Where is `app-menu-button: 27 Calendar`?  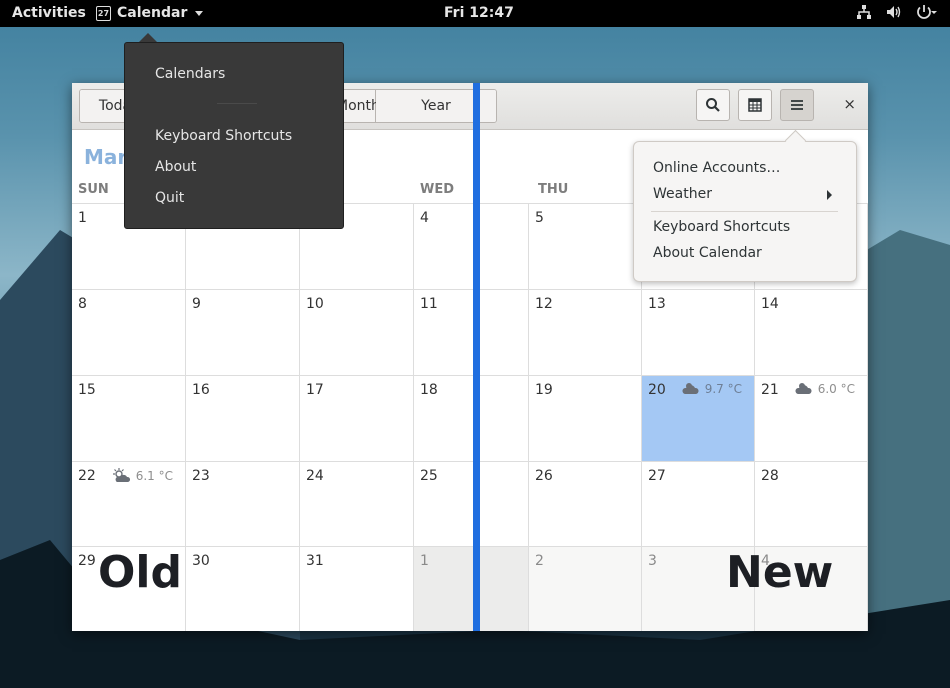
app-menu-button: 27 Calendar is located at coordinates (150, 13).